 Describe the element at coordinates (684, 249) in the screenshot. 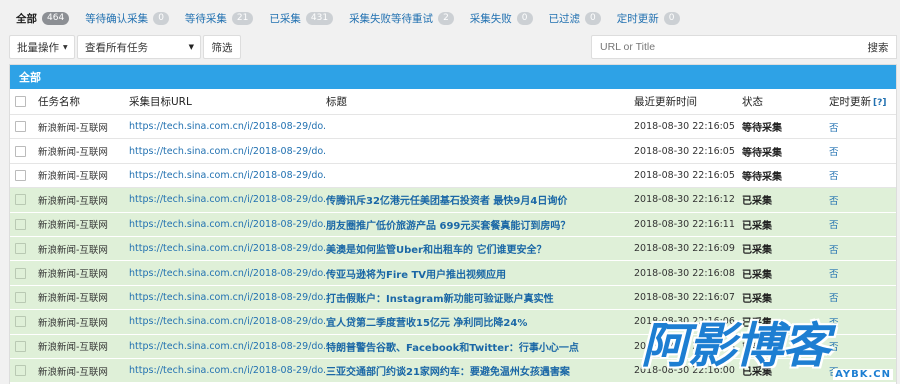

I see `update-time: 2018-08-30 22:16:09` at that location.